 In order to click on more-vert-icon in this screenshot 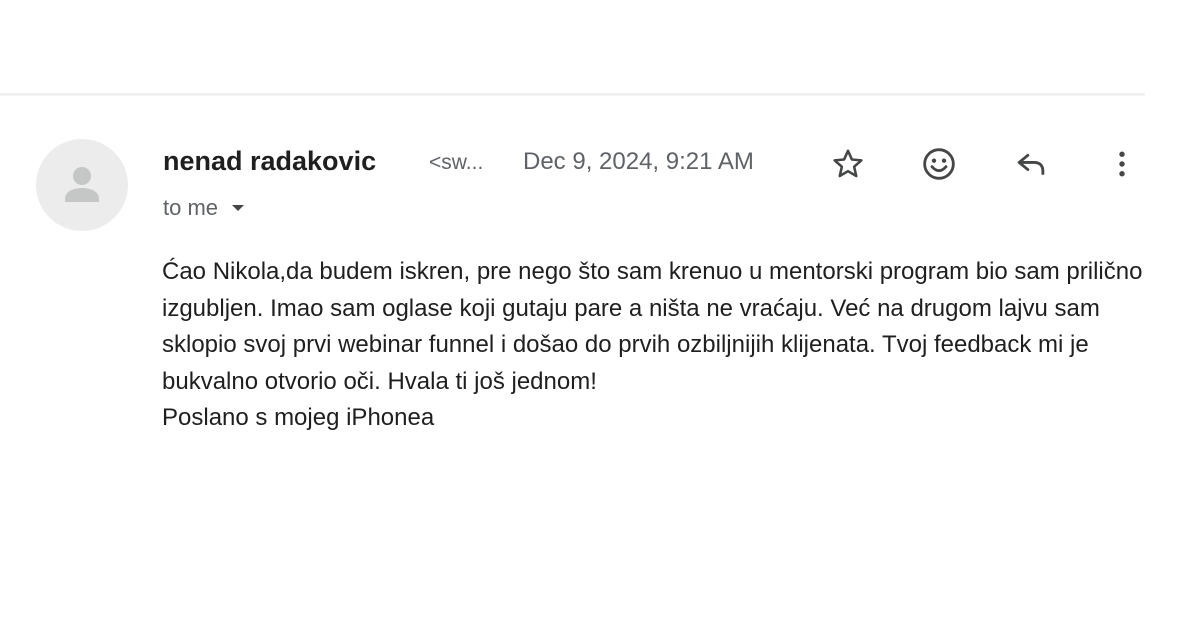, I will do `click(1122, 164)`.